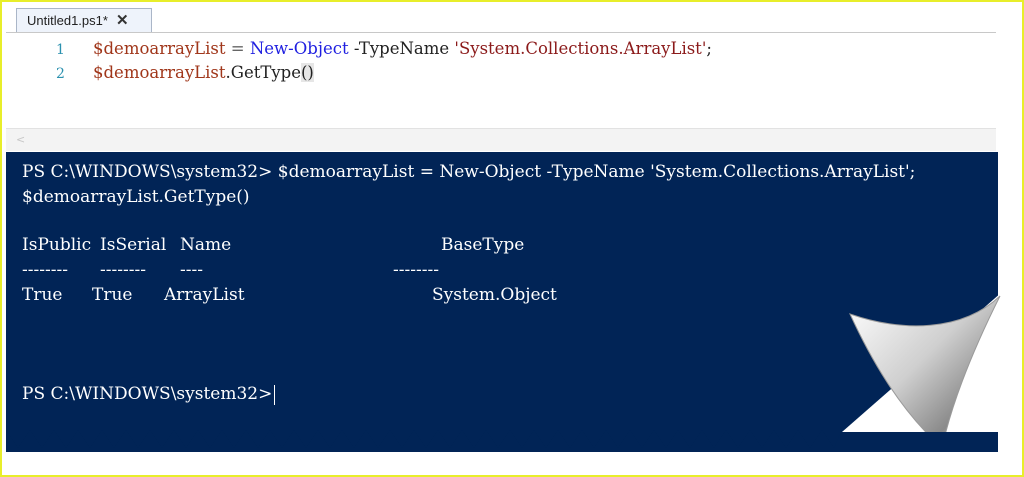  I want to click on editor-line: 2 $demoarrayList.GetType(), so click(160, 75).